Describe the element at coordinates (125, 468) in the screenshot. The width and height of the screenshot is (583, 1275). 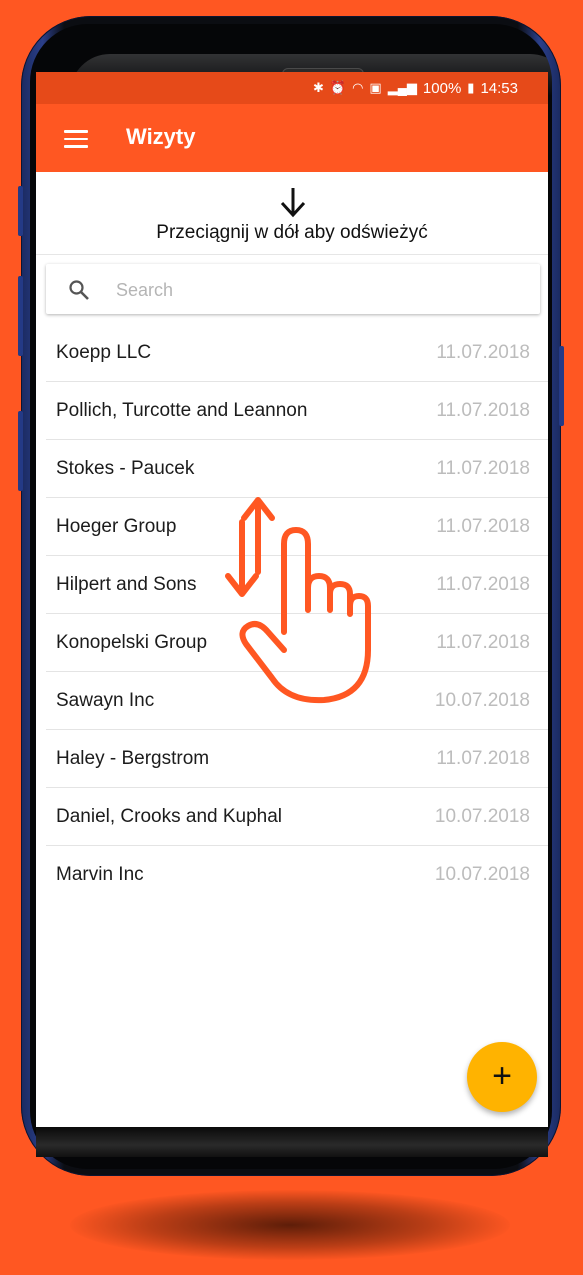
I see `visit-name: Stokes - Paucek` at that location.